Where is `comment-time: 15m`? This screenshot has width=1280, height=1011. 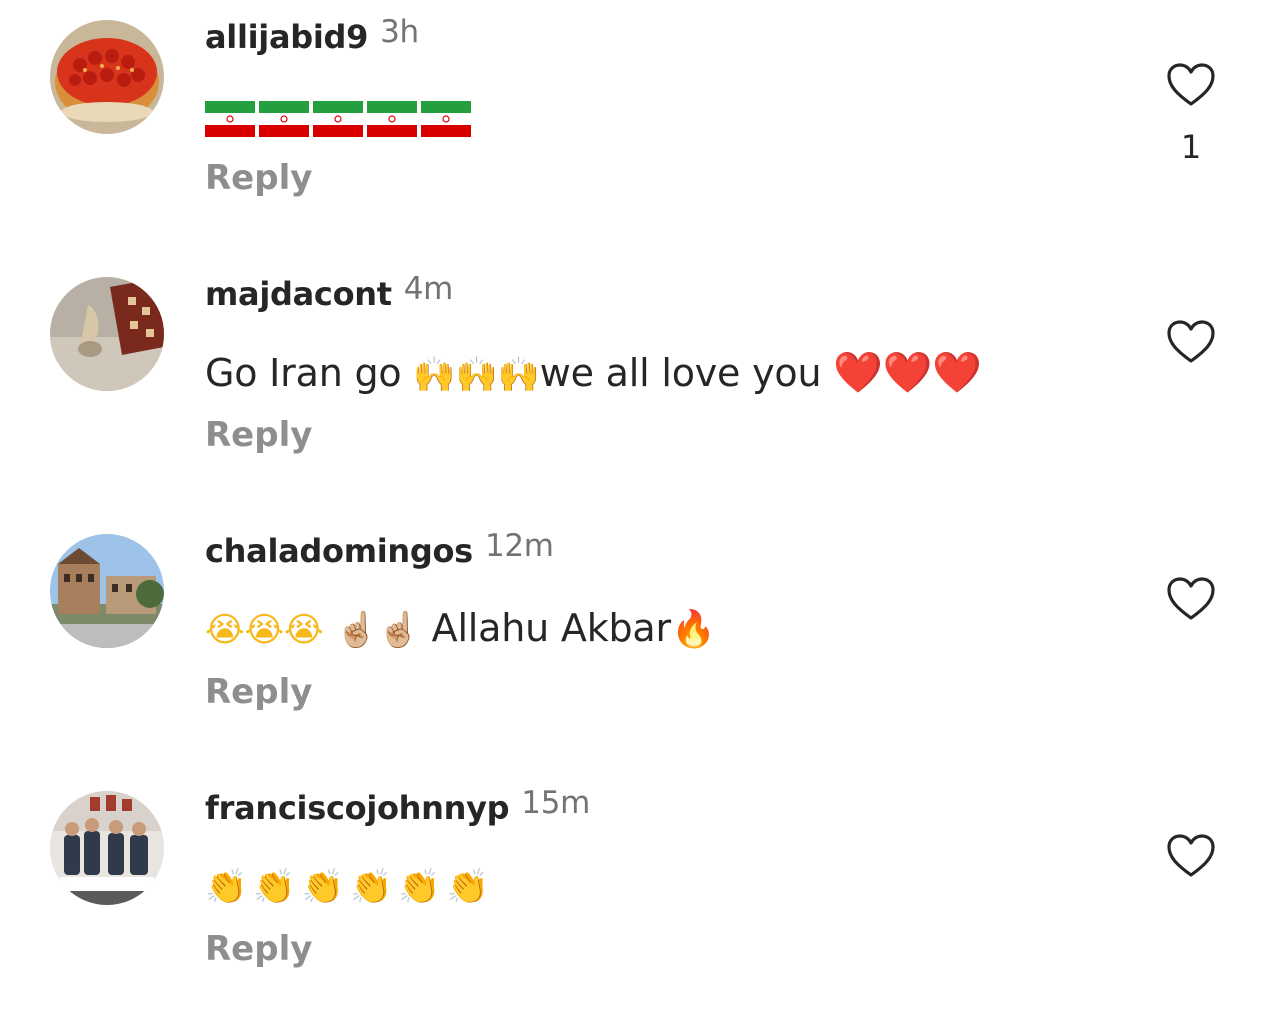
comment-time: 15m is located at coordinates (556, 803).